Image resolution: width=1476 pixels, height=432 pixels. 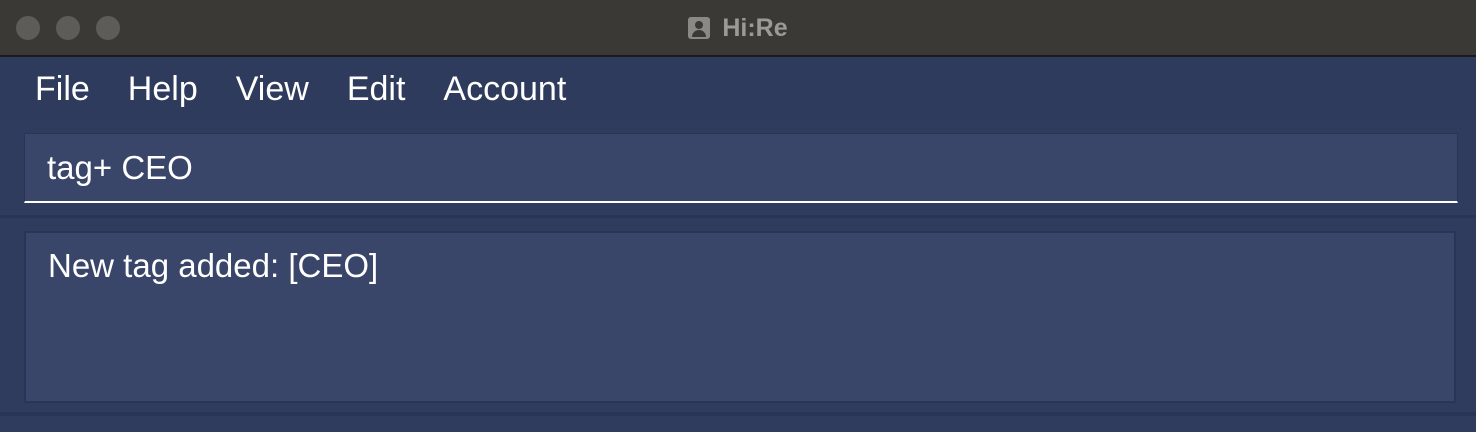 I want to click on window-title: Hi:Re, so click(x=755, y=27).